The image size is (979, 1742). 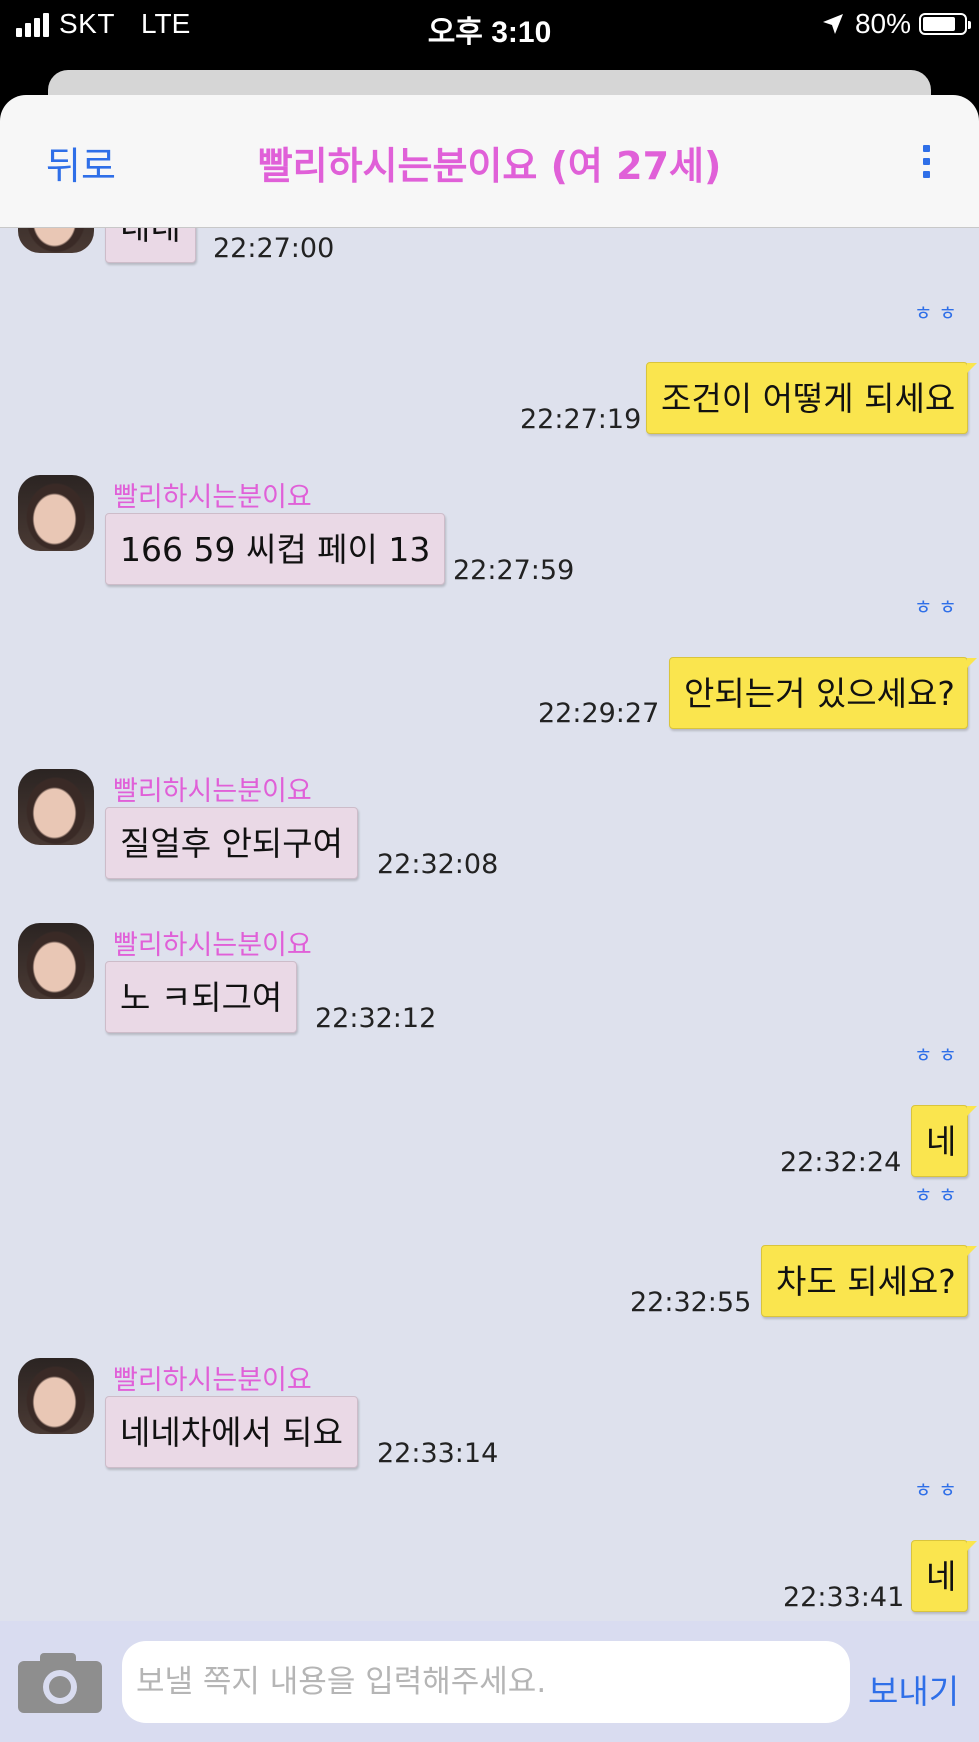 I want to click on battery-icon, so click(x=945, y=24).